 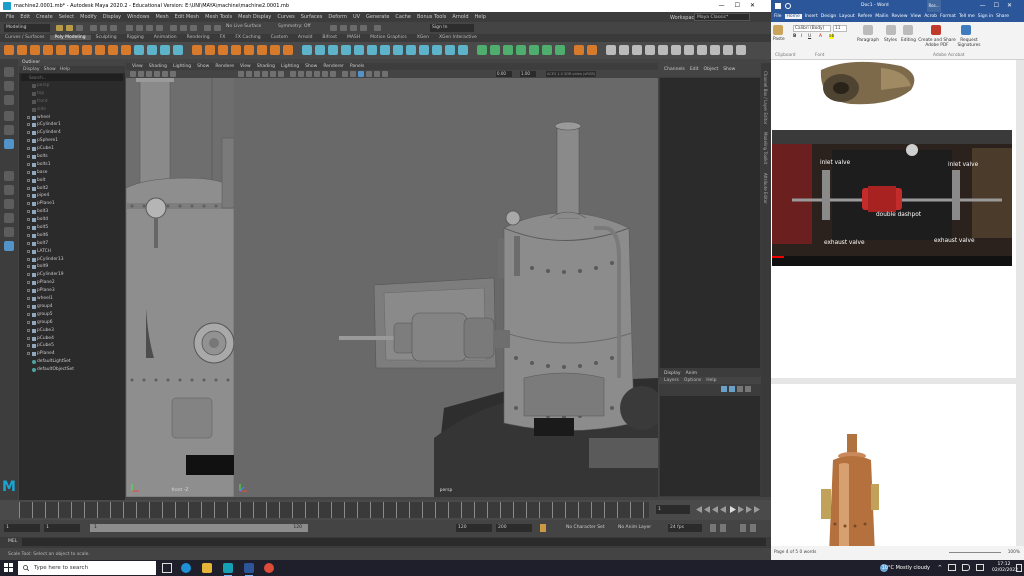 What do you see at coordinates (743, 528) in the screenshot?
I see `preferences-icon` at bounding box center [743, 528].